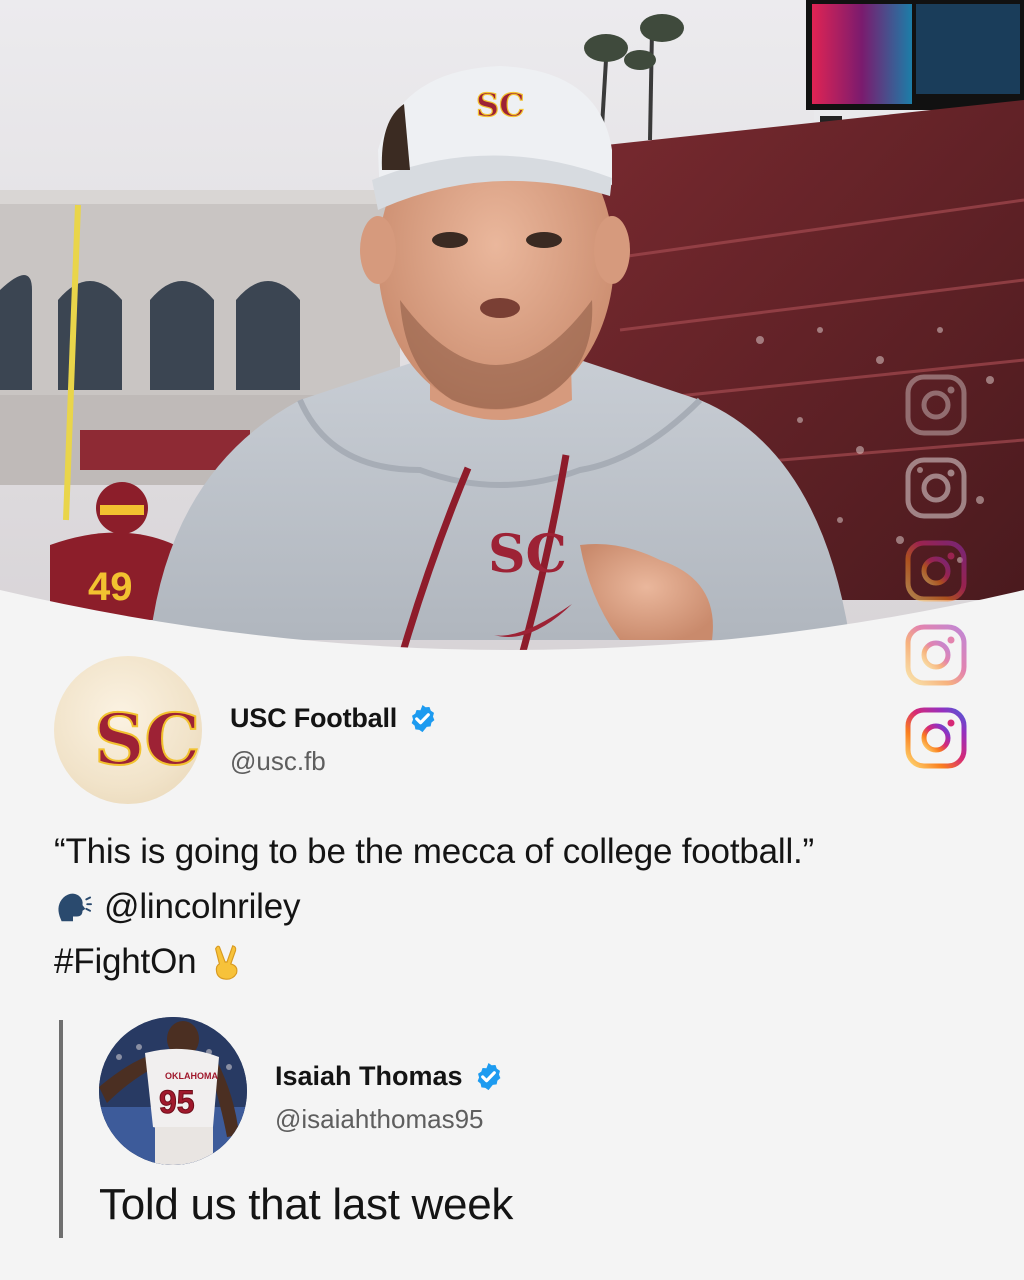 The image size is (1024, 1280). What do you see at coordinates (177, 1102) in the screenshot?
I see `svg-text: 95` at bounding box center [177, 1102].